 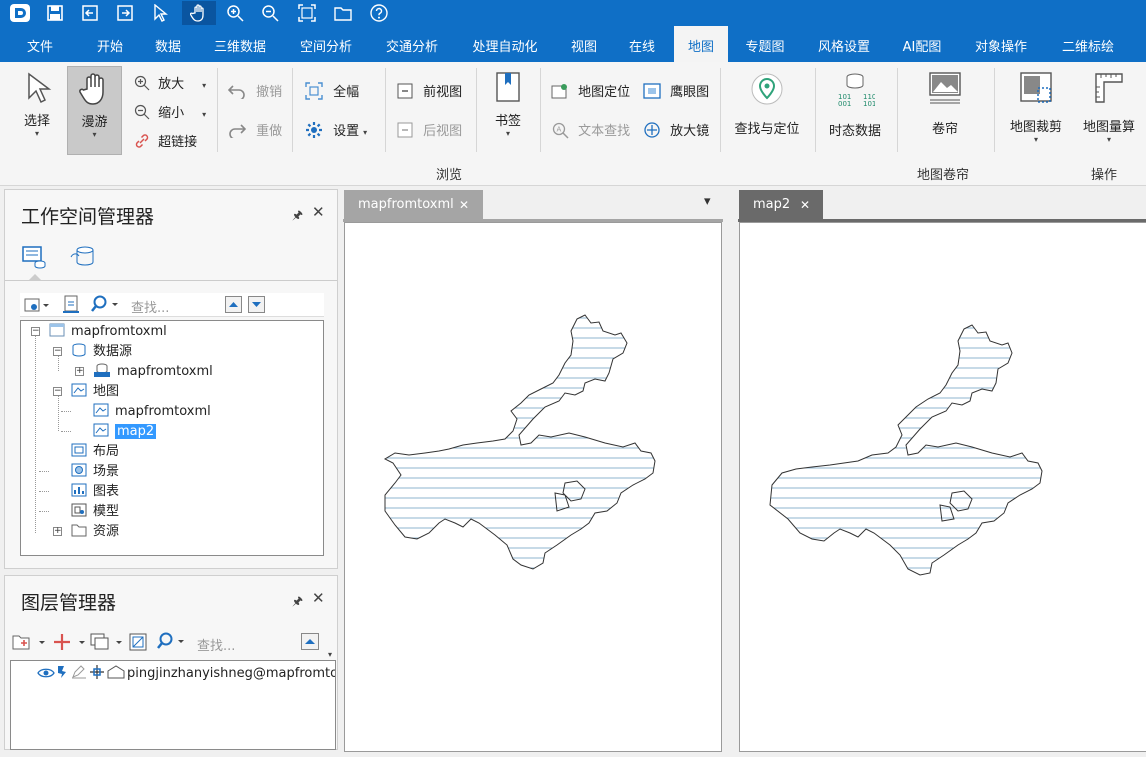 What do you see at coordinates (37, 307) in the screenshot?
I see `eye-dropdown-icon` at bounding box center [37, 307].